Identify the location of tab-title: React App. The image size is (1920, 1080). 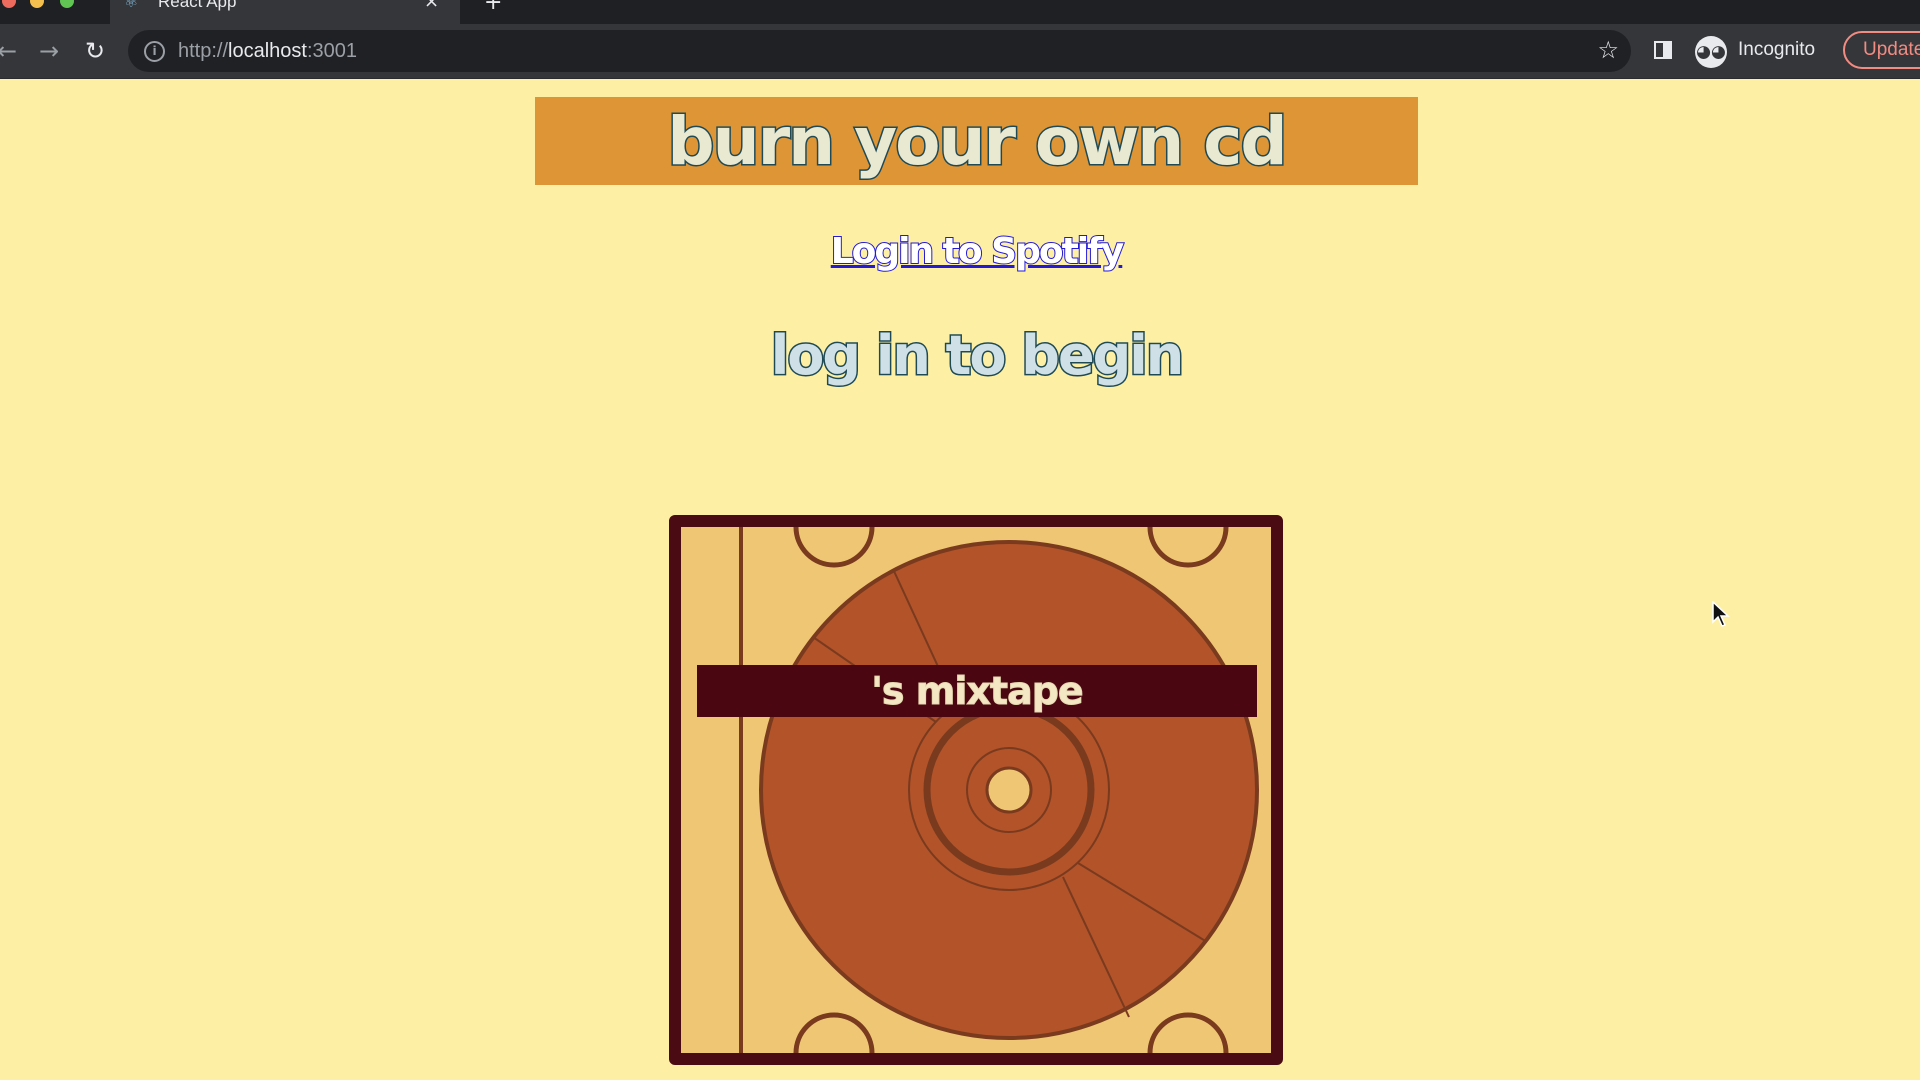
(197, 5).